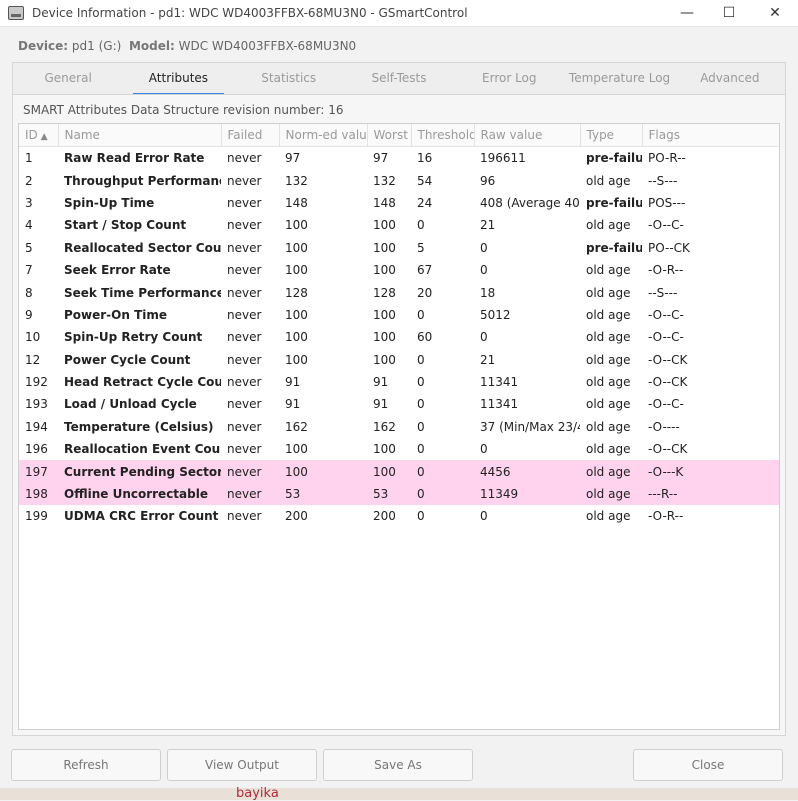 This screenshot has width=798, height=801. What do you see at coordinates (39, 135) in the screenshot?
I see `column-header-id: ID ▲` at bounding box center [39, 135].